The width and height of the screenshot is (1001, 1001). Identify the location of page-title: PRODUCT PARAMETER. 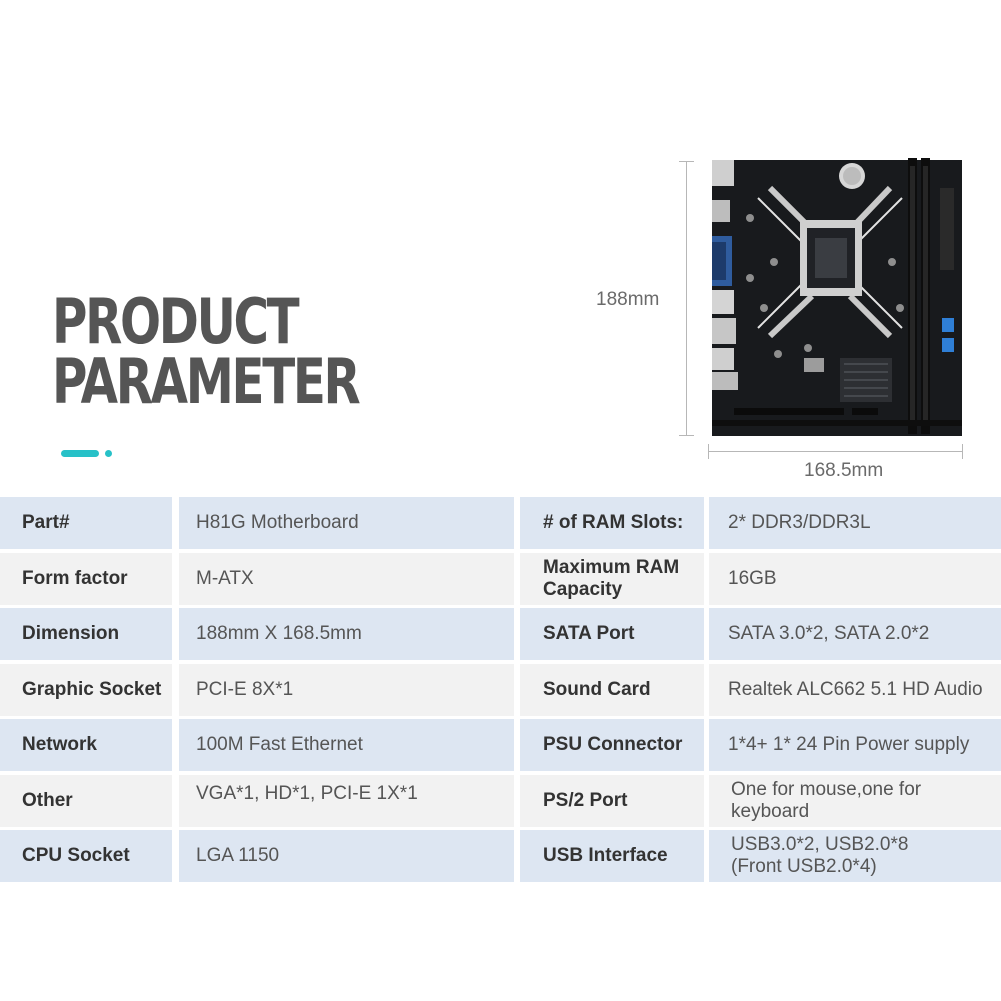
(206, 351).